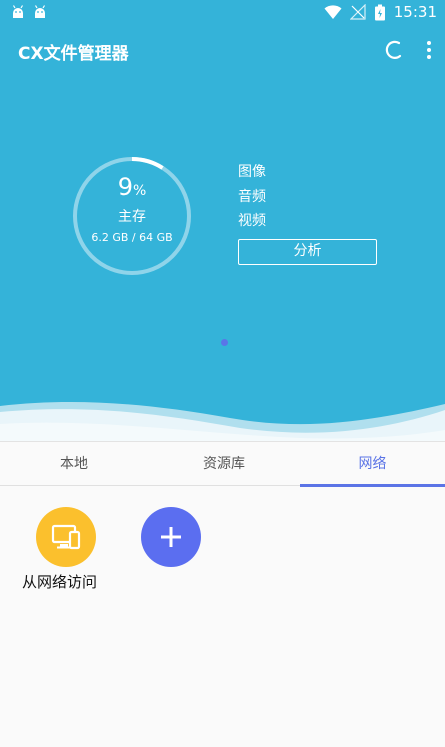  I want to click on app-bar: CX文件管理器, so click(222, 50).